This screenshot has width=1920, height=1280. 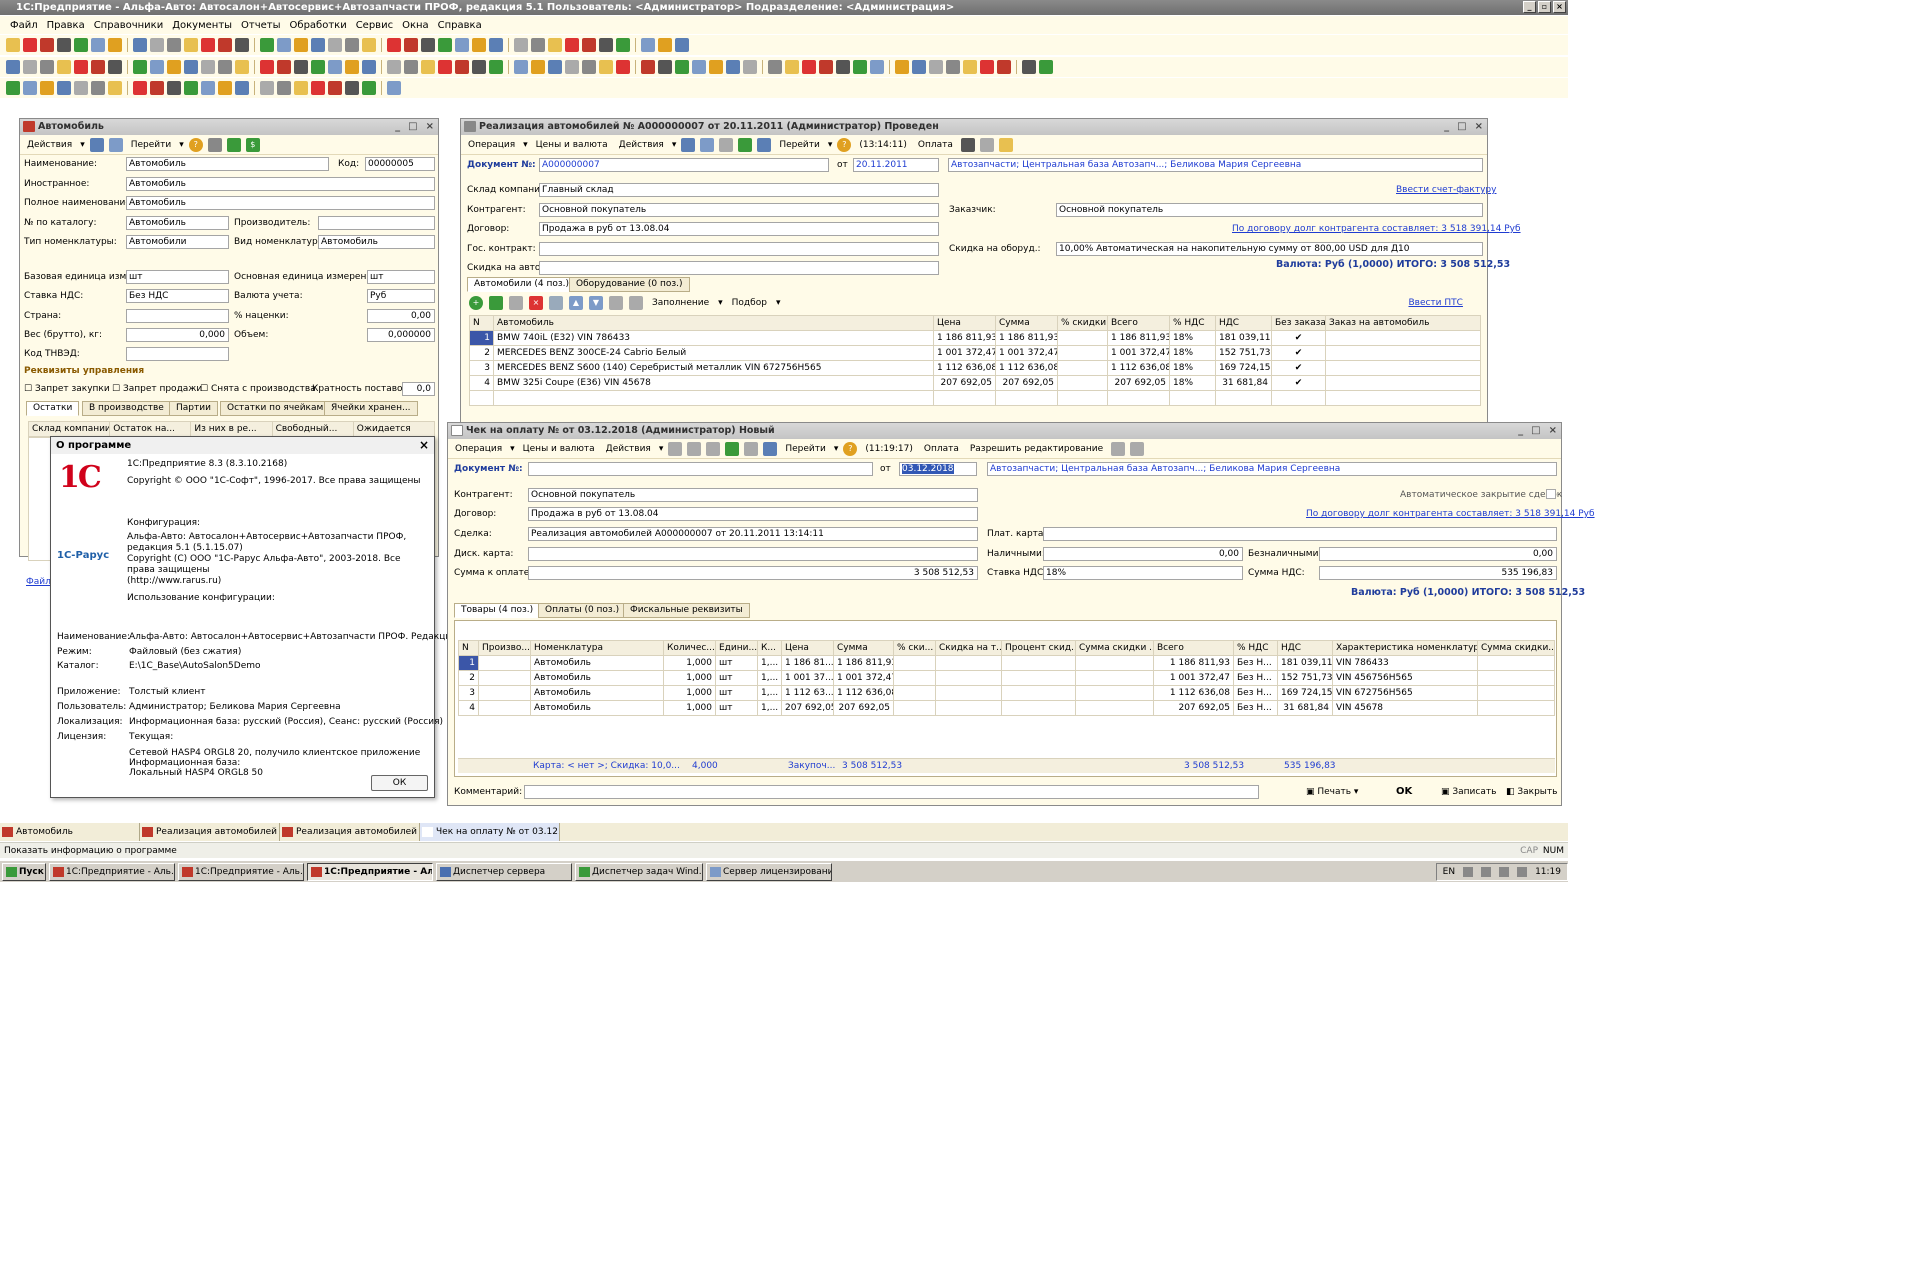 What do you see at coordinates (401, 296) in the screenshot?
I see `currency-field: Руб` at bounding box center [401, 296].